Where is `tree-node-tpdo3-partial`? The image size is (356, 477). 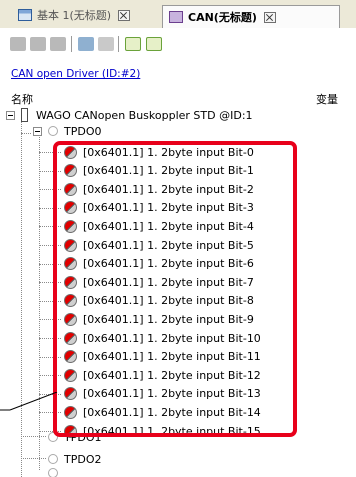
tree-node-tpdo3-partial is located at coordinates (56, 472).